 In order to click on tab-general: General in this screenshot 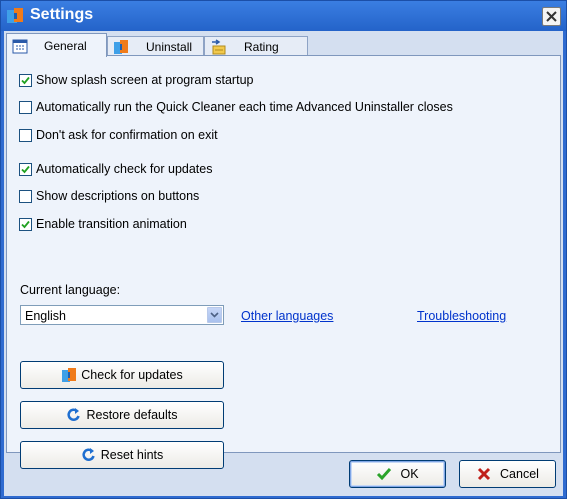, I will do `click(56, 45)`.